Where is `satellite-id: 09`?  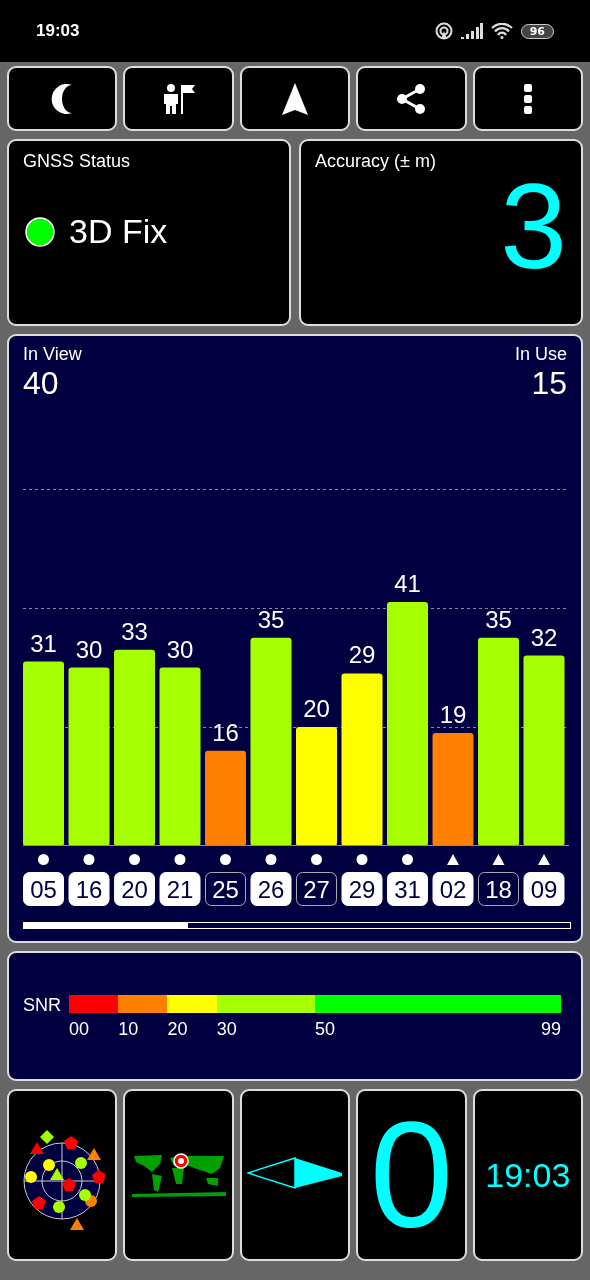
satellite-id: 09 is located at coordinates (544, 889).